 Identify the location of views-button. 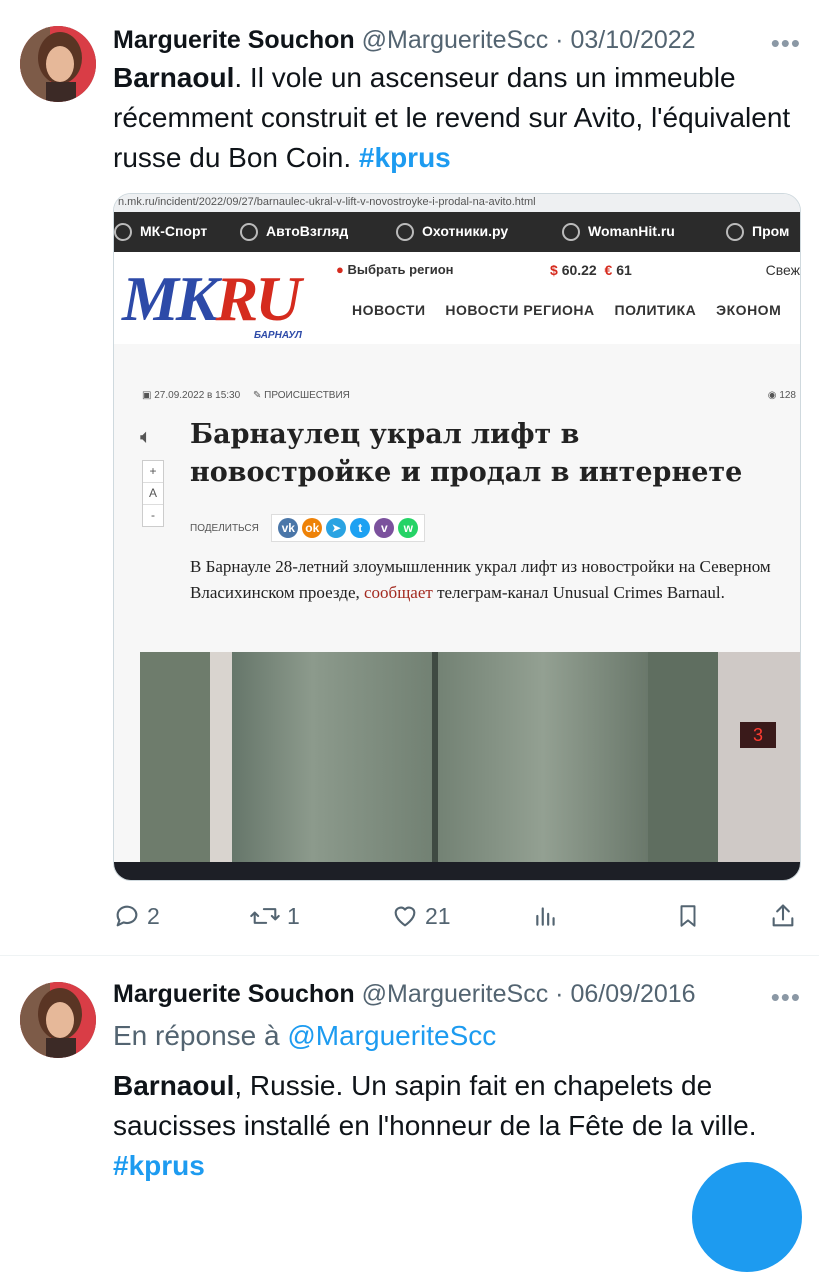
(546, 916).